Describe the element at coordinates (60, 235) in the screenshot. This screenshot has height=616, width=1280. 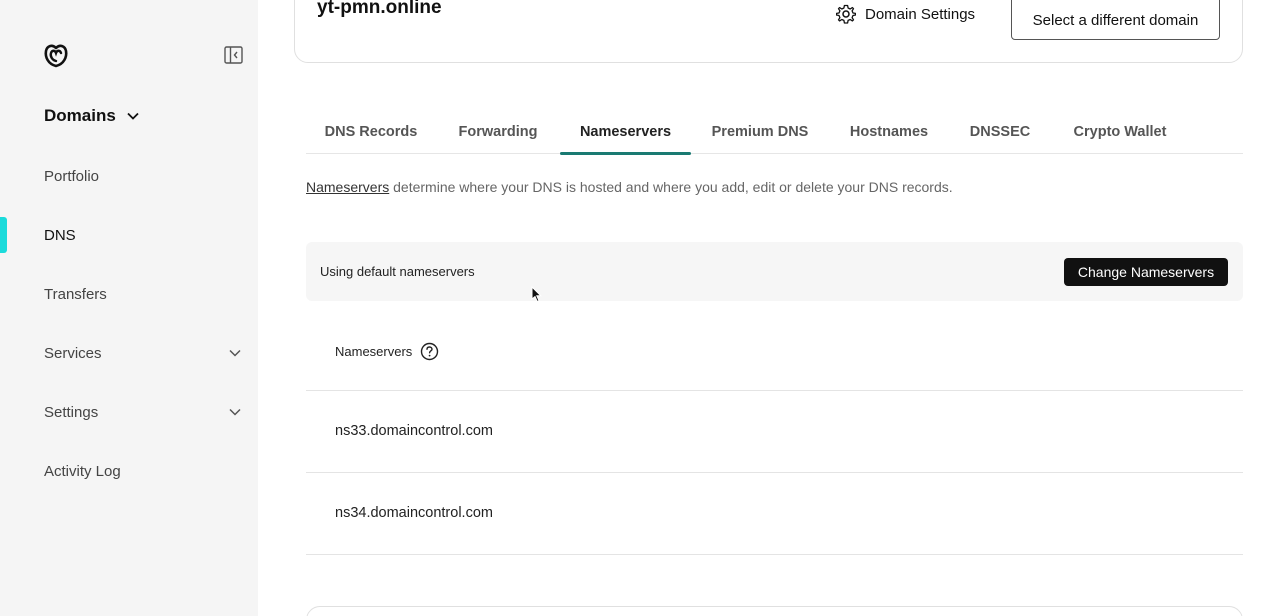
I see `sidebar-item-label: DNS` at that location.